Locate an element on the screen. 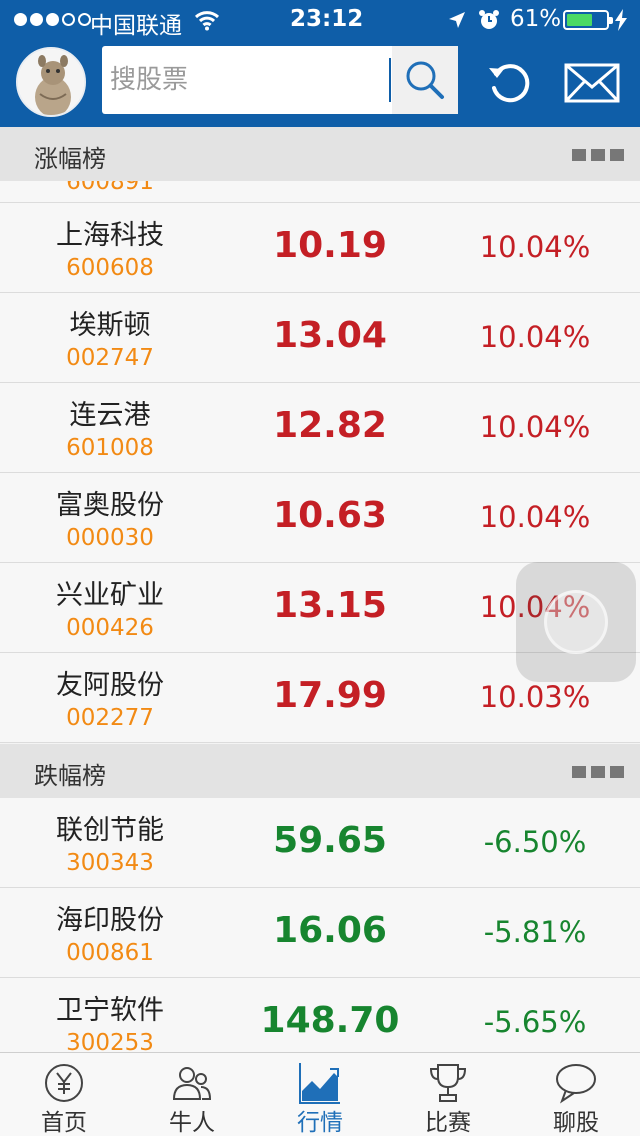 The image size is (640, 1136). stock-code: 002747 is located at coordinates (110, 358).